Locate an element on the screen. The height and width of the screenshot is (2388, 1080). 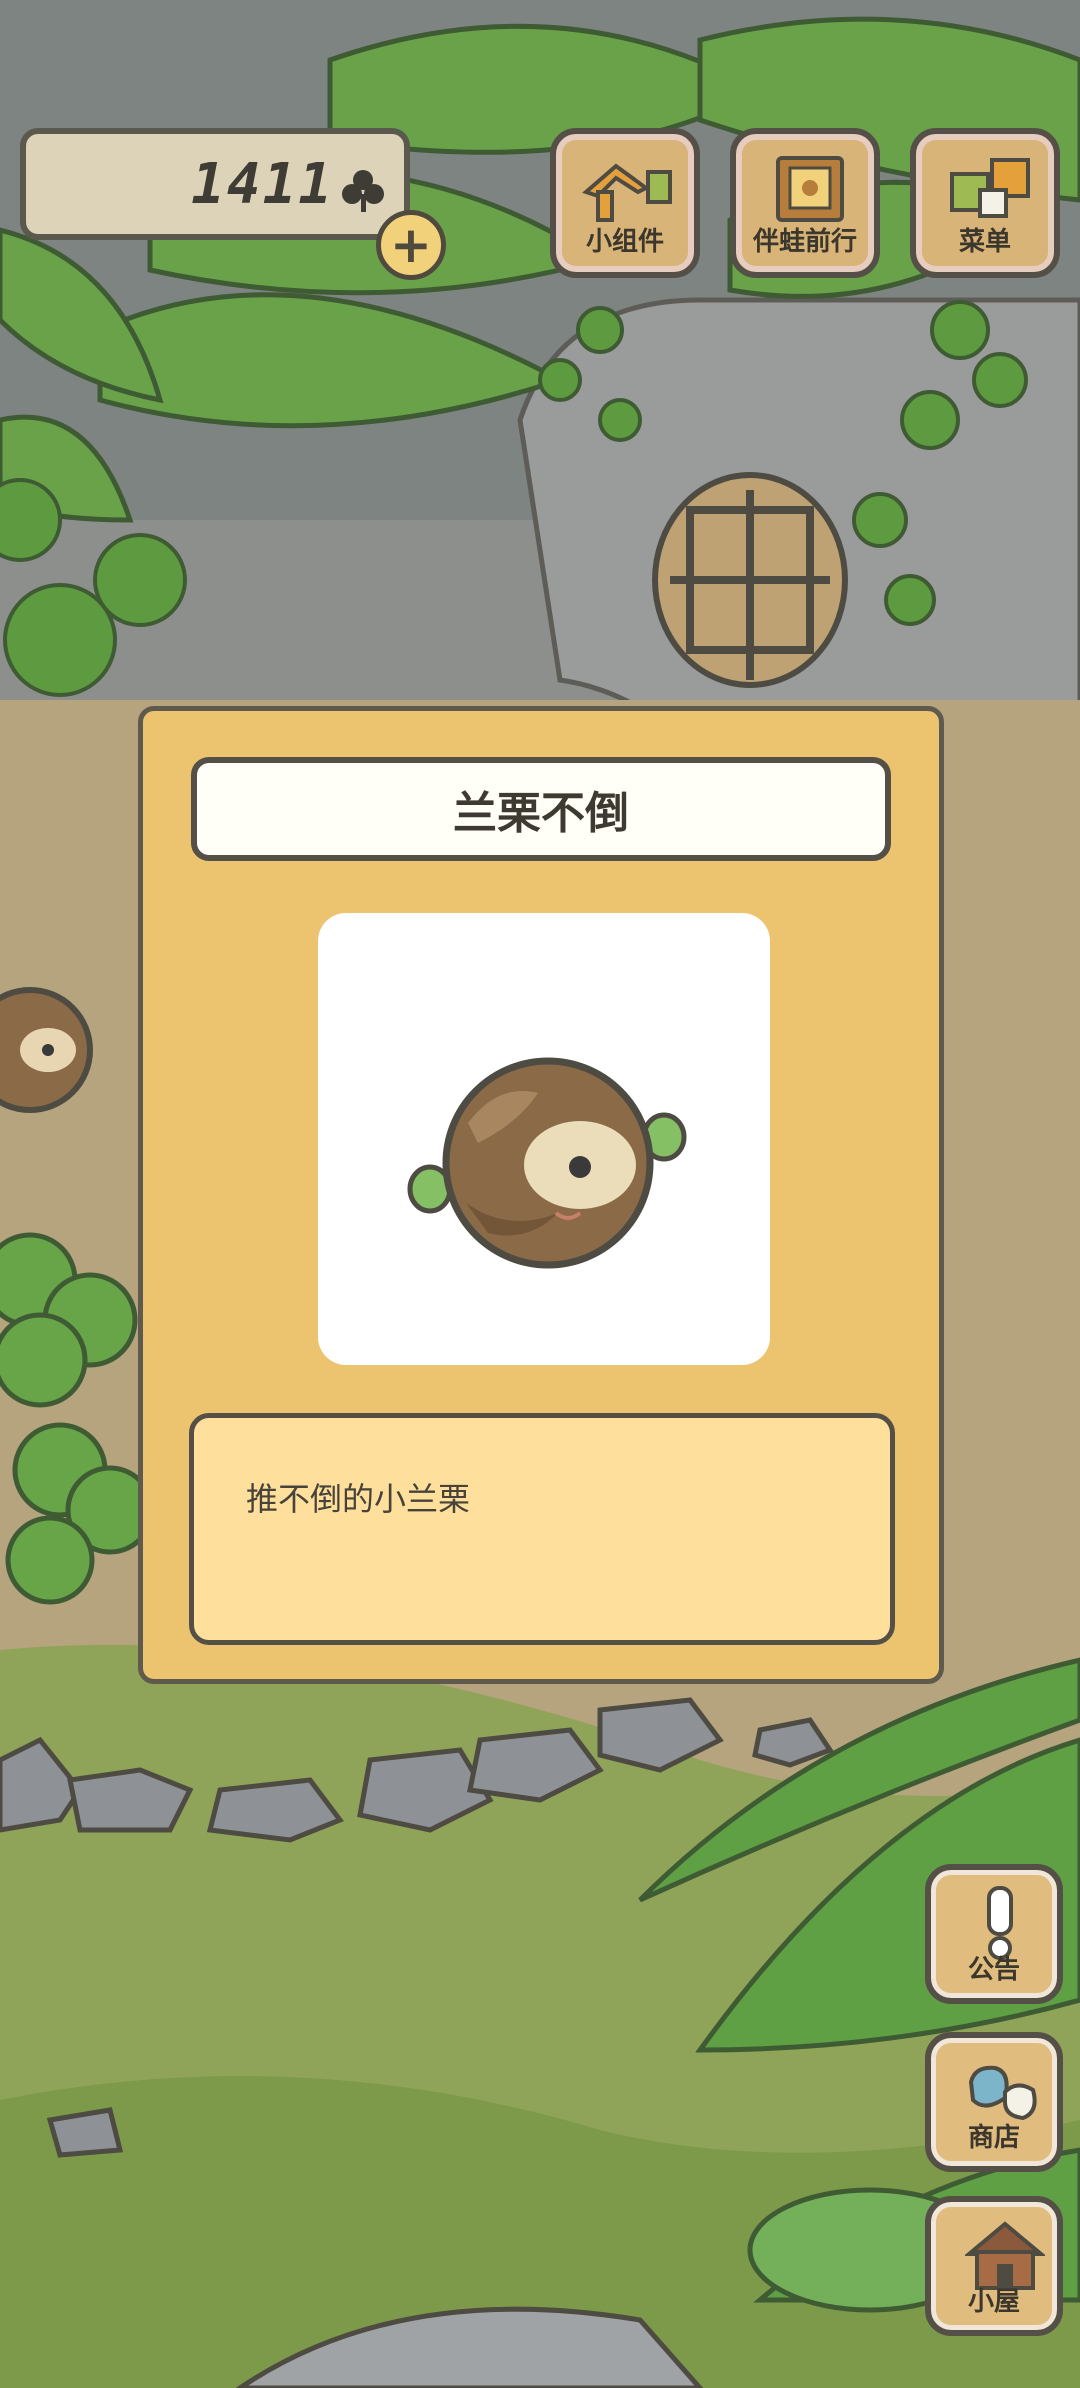
journal-icon is located at coordinates (810, 189).